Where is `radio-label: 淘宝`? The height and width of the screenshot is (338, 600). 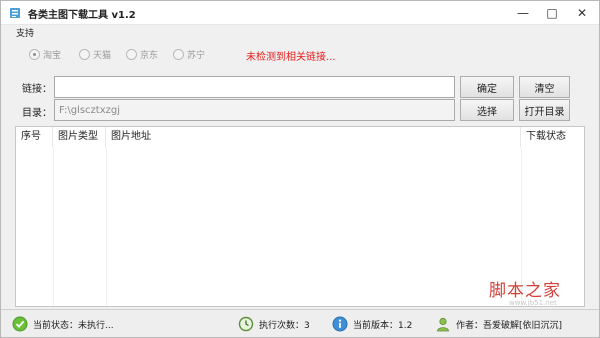 radio-label: 淘宝 is located at coordinates (52, 55).